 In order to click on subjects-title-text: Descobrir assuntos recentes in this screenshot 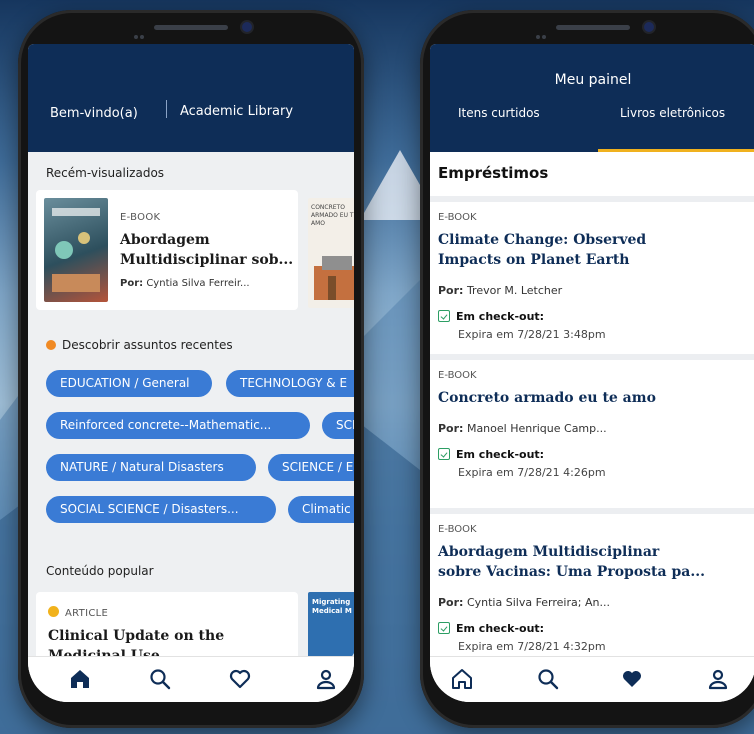, I will do `click(147, 345)`.